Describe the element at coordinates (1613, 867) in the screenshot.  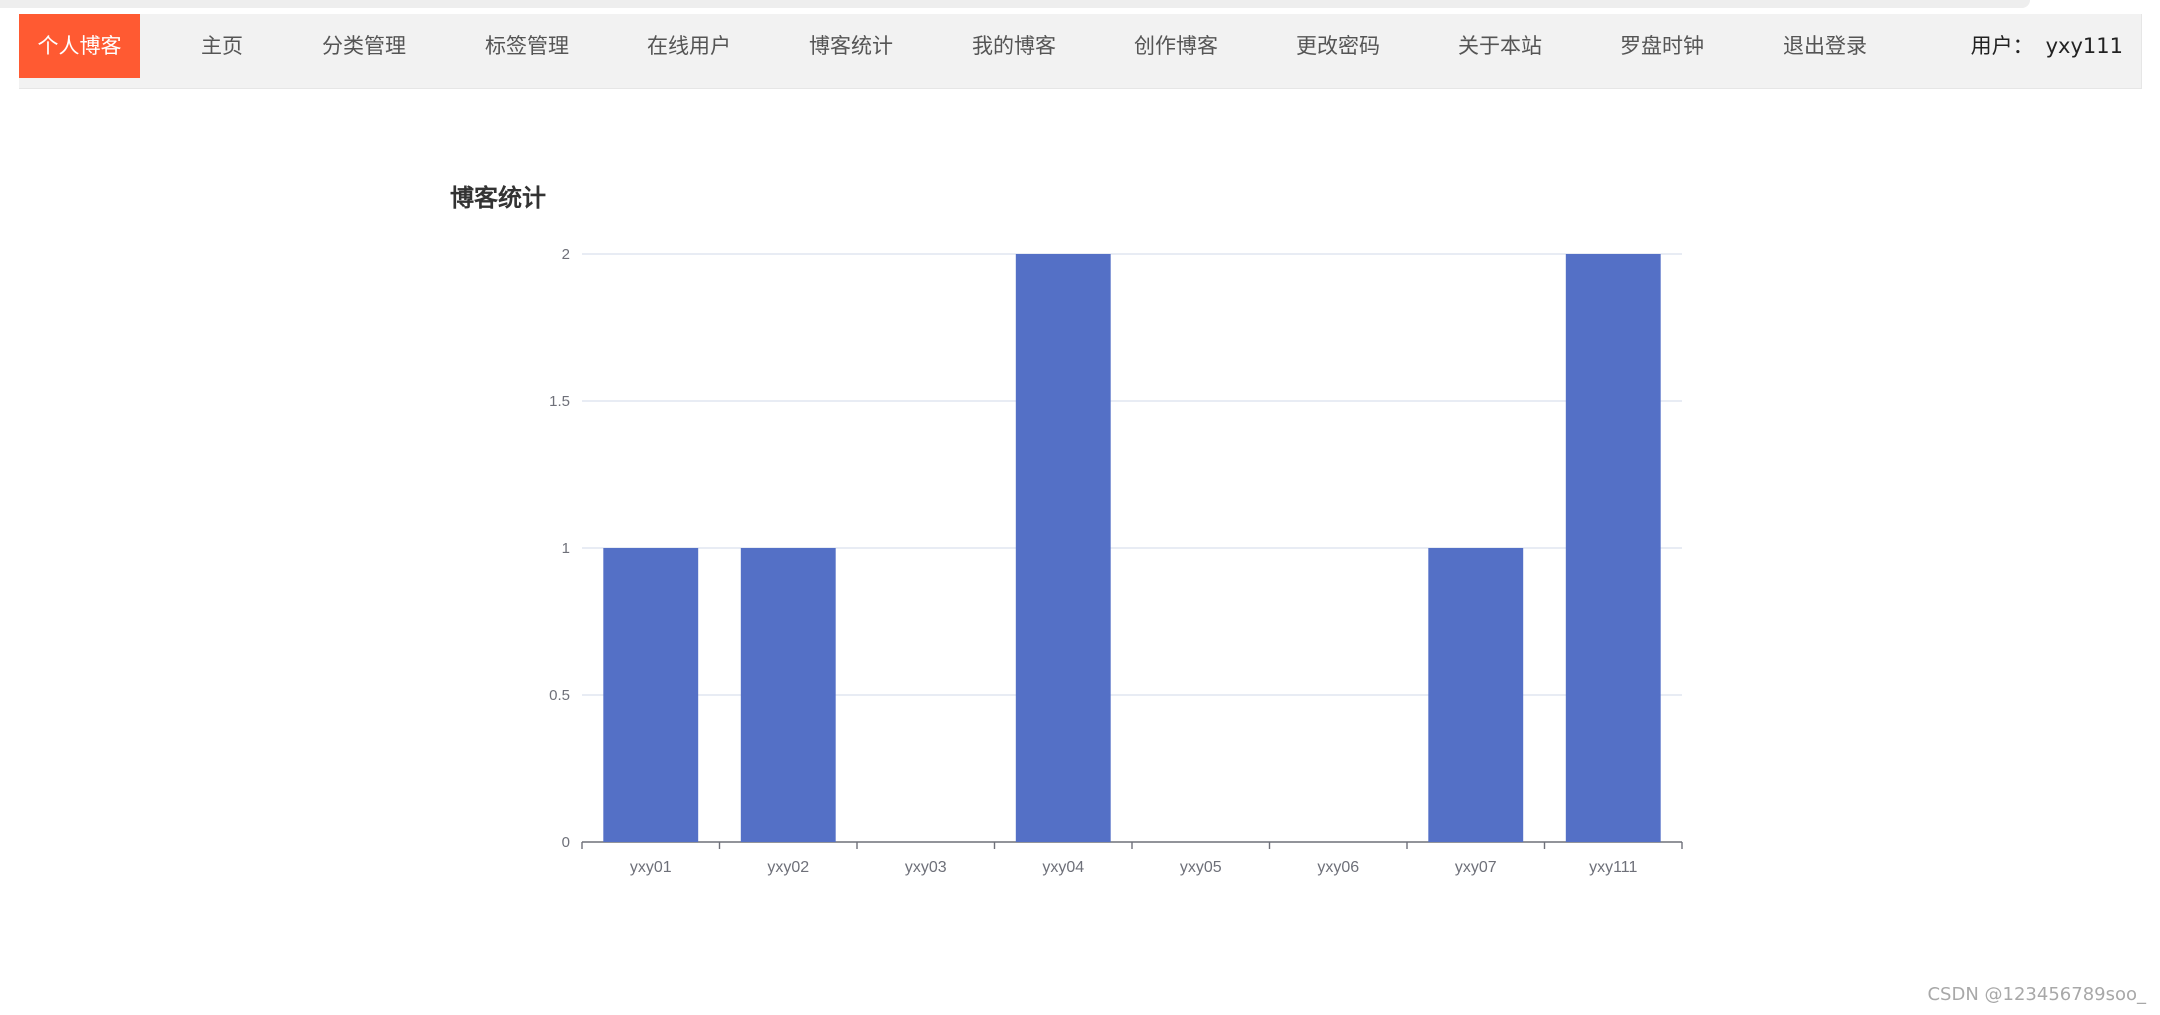
I see `x-tick-label: yxy111` at that location.